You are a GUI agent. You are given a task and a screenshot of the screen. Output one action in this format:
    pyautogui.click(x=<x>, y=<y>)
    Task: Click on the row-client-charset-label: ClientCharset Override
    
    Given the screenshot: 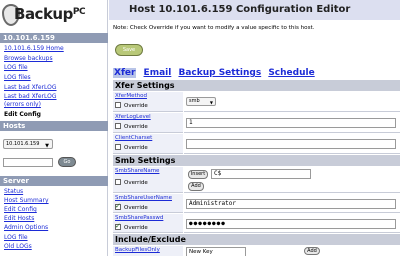 What is the action you would take?
    pyautogui.click(x=148, y=144)
    